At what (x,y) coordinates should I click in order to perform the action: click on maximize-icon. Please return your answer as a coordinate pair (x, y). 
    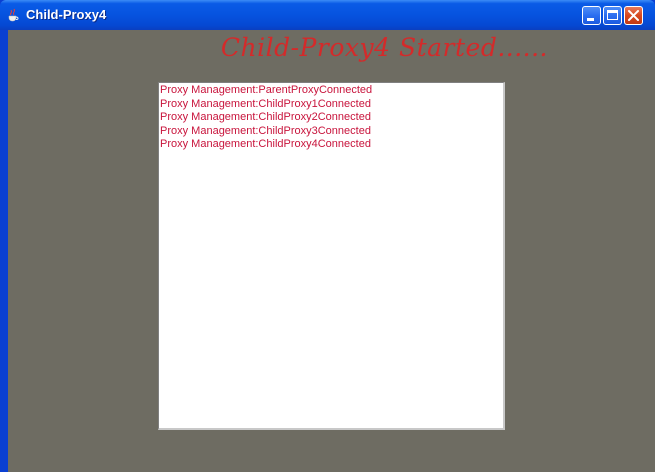
    Looking at the image, I should click on (612, 15).